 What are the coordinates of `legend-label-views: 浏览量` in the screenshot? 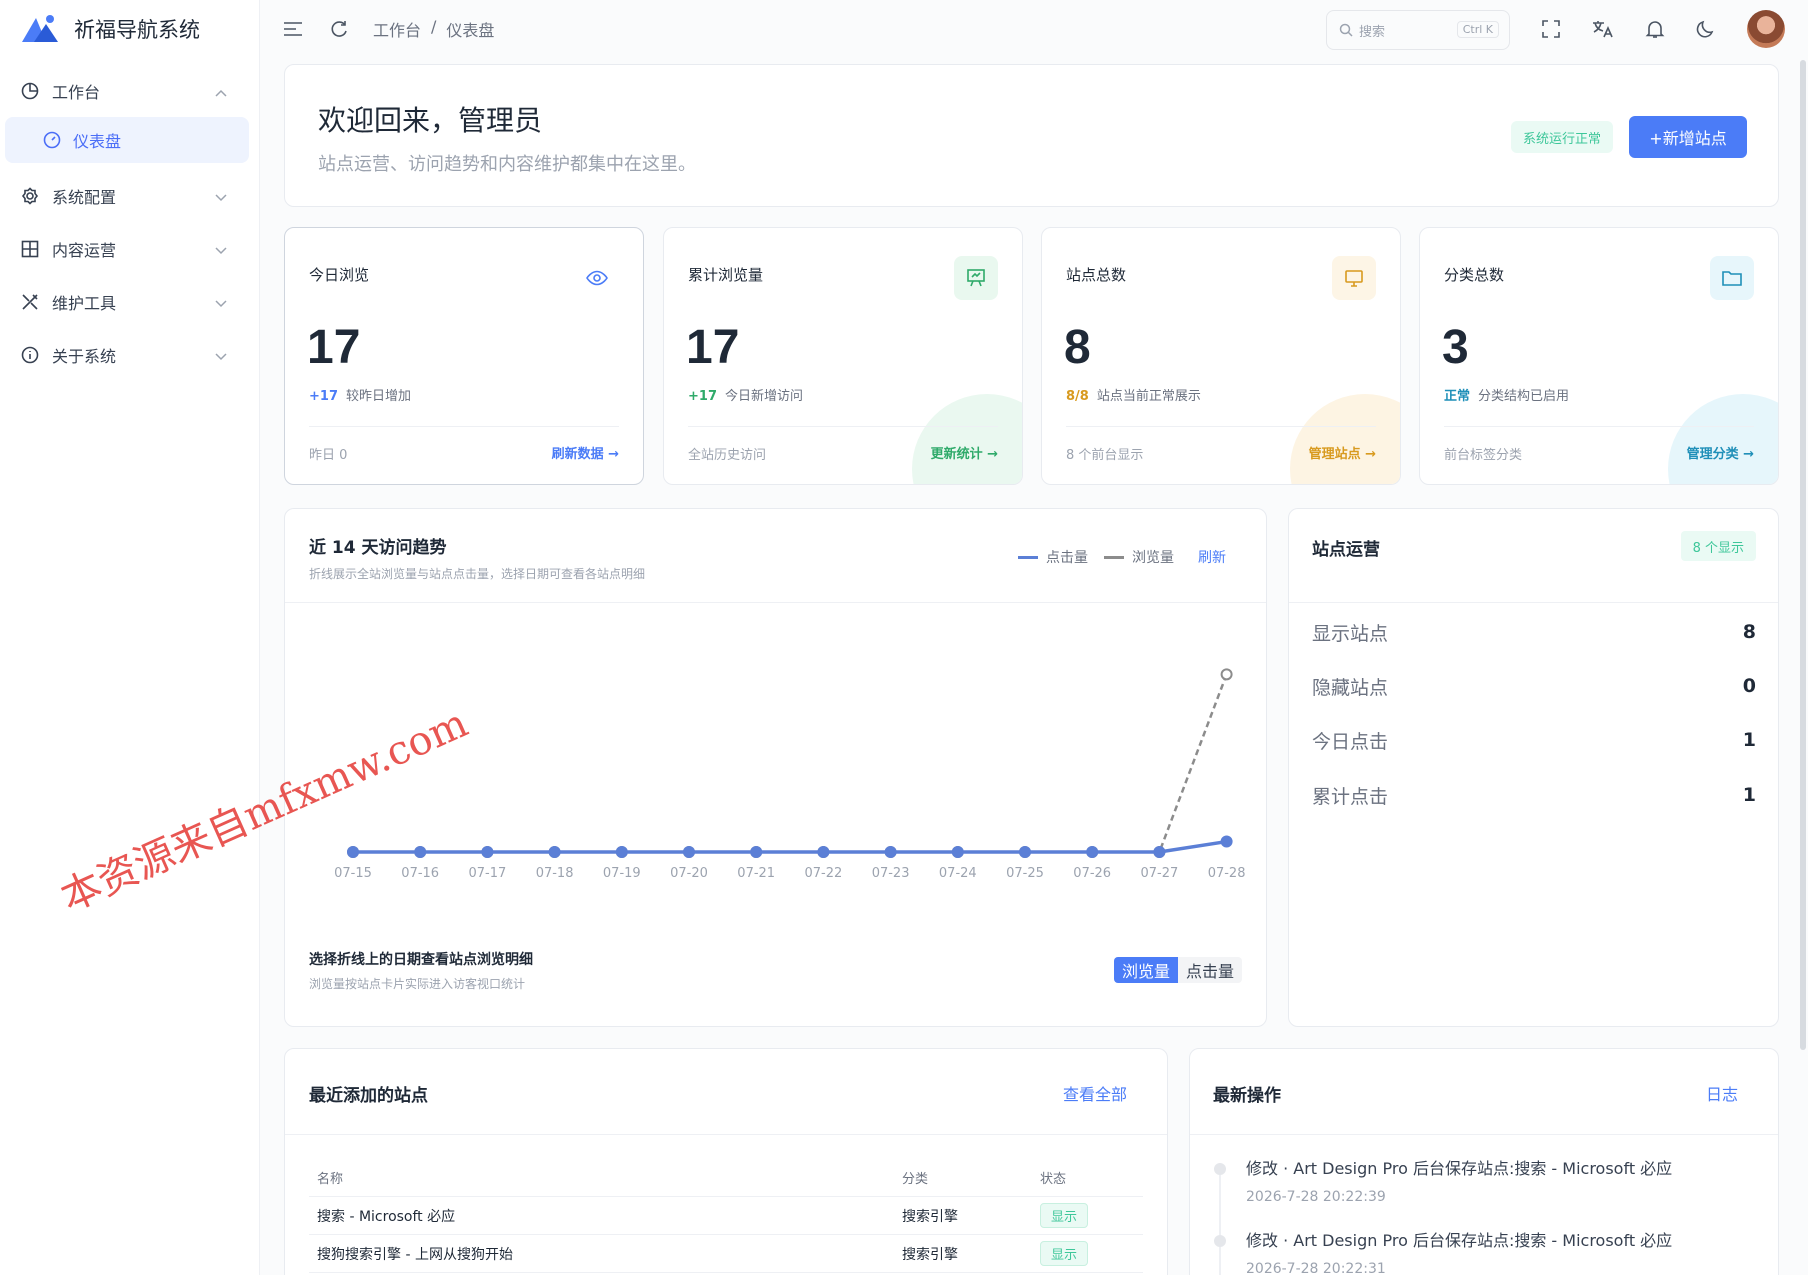 It's located at (1153, 557).